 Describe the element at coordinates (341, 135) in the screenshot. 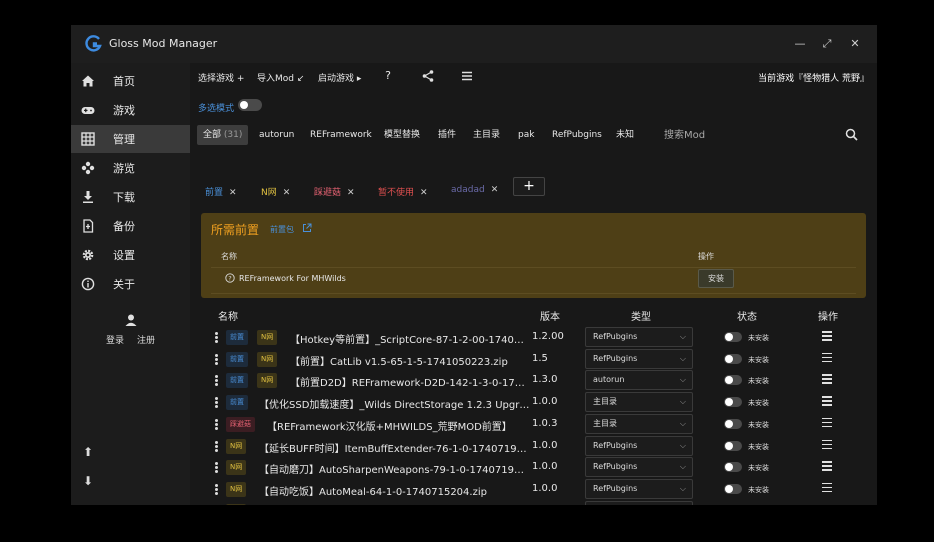

I see `tab-reframework: REFramework` at that location.